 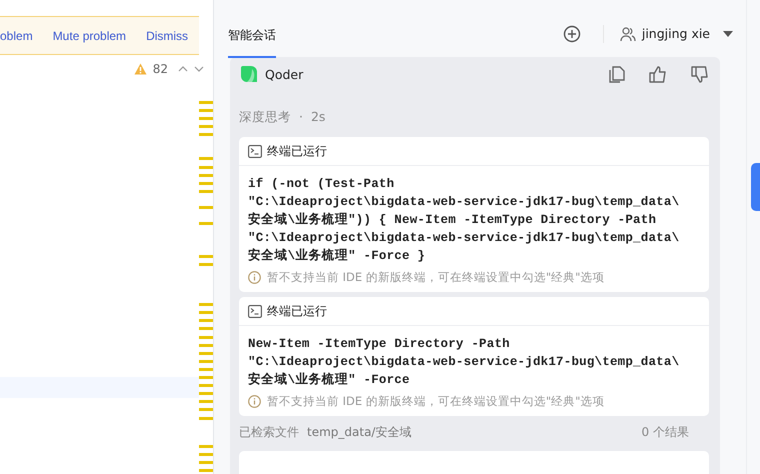 I want to click on thinking-duration: 2s, so click(x=318, y=117).